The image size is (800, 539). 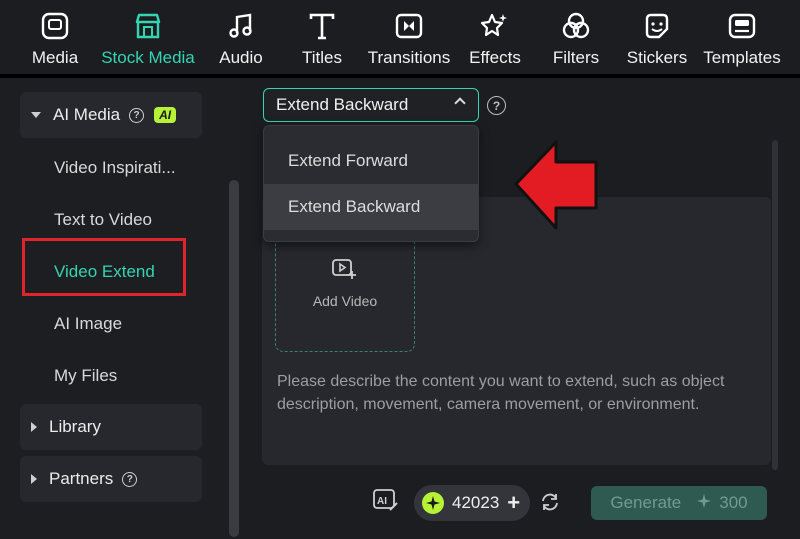 I want to click on tab-titles: Titles, so click(x=322, y=38).